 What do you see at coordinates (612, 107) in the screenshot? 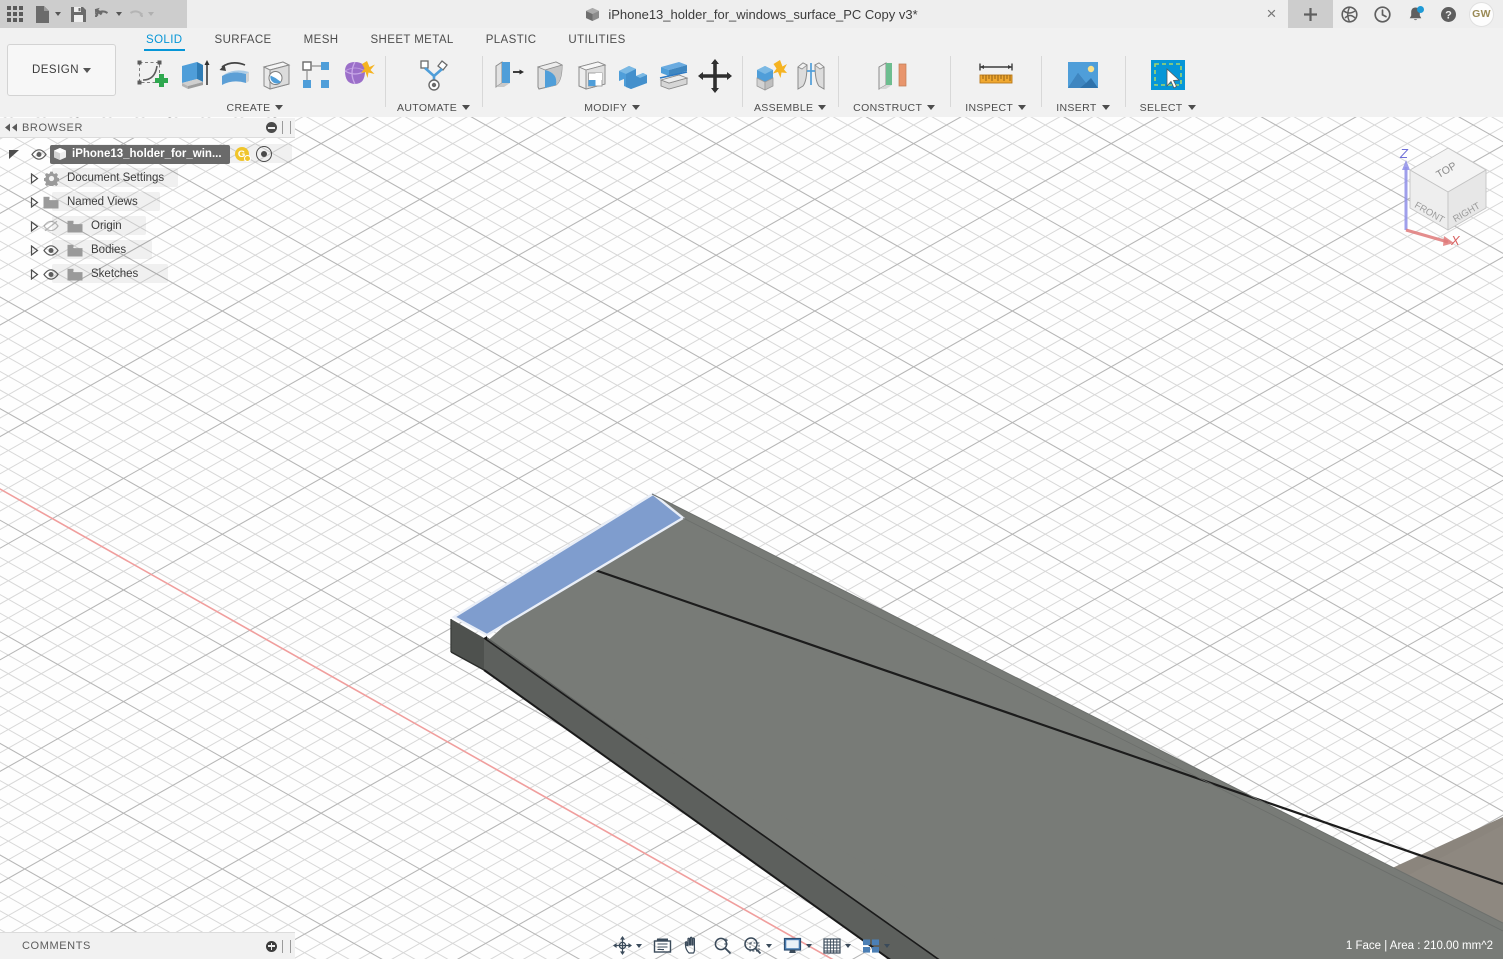
I see `panel-modify-label: MODIFY` at bounding box center [612, 107].